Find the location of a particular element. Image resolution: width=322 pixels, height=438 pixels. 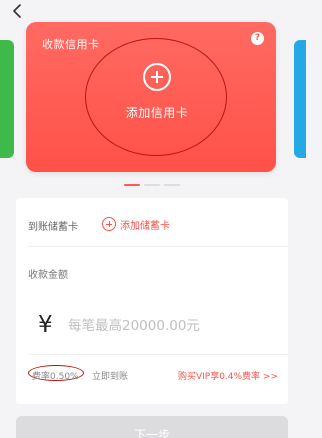

fee-rate: 费率0.50% is located at coordinates (55, 377).